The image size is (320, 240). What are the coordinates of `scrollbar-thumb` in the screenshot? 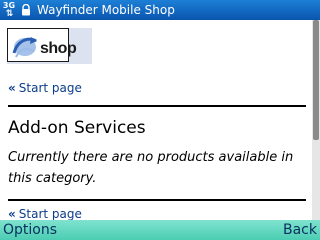 It's located at (316, 80).